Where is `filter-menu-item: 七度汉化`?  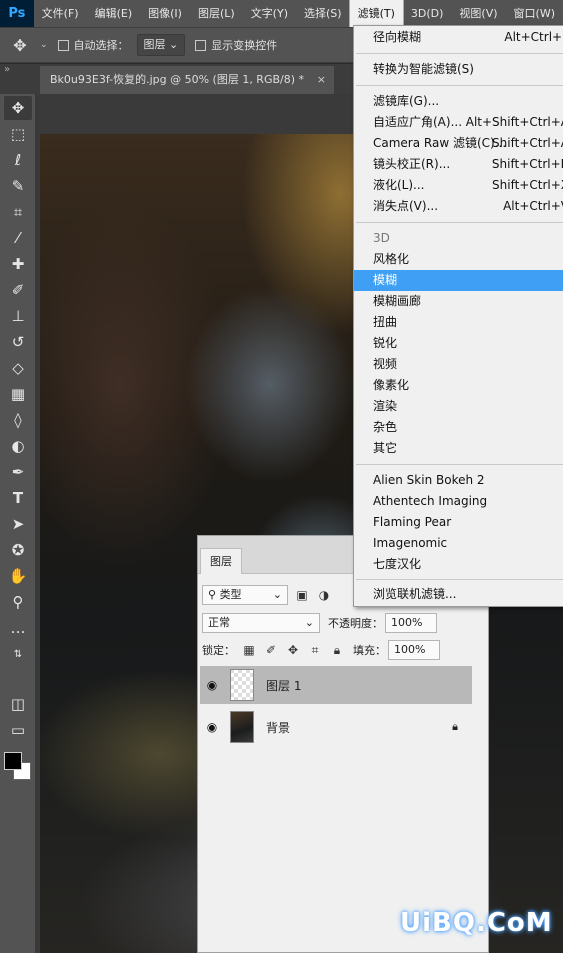
filter-menu-item: 七度汉化 is located at coordinates (458, 564).